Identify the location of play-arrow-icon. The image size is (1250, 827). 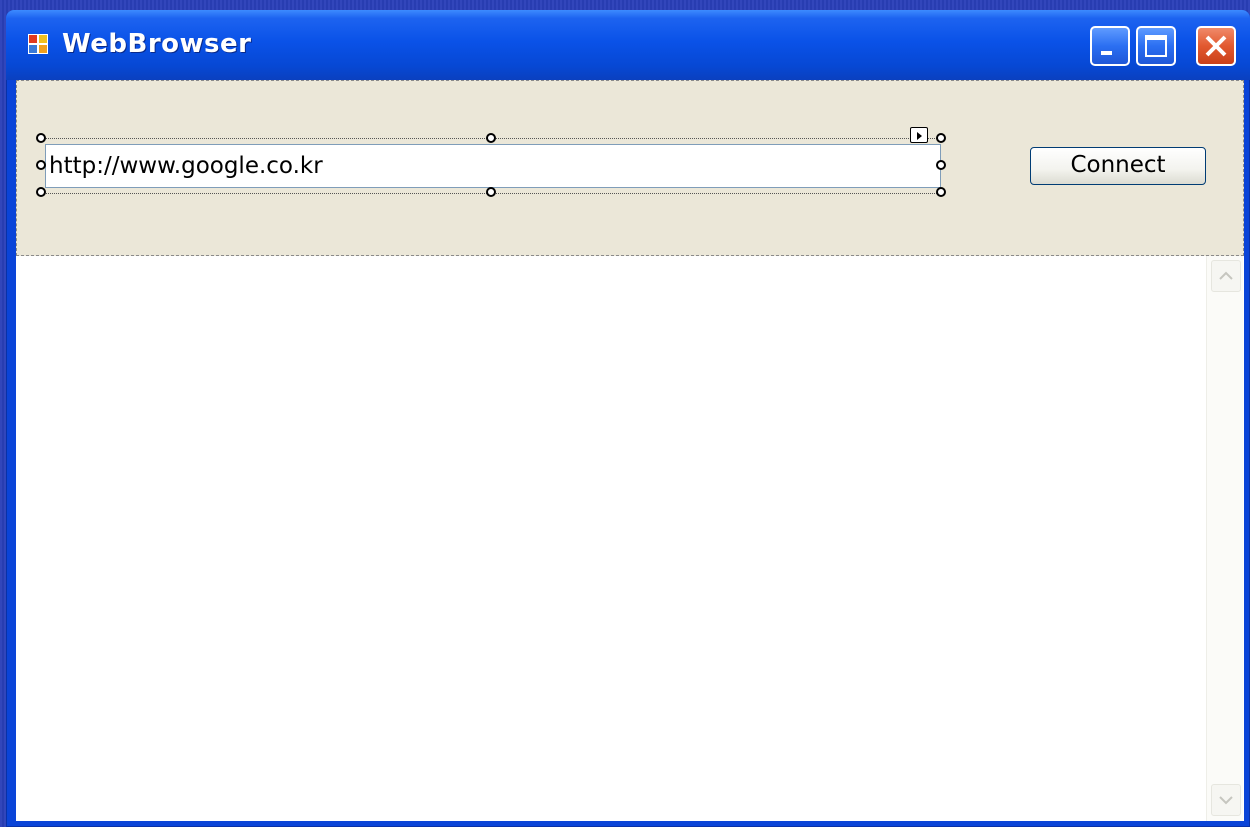
(919, 137).